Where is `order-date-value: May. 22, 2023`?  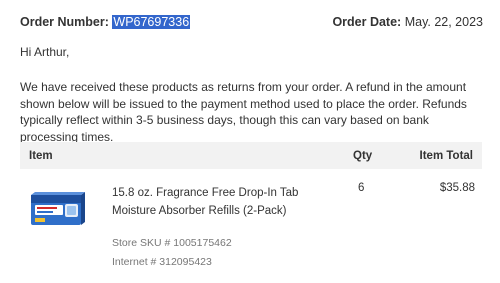
order-date-value: May. 22, 2023 is located at coordinates (443, 22).